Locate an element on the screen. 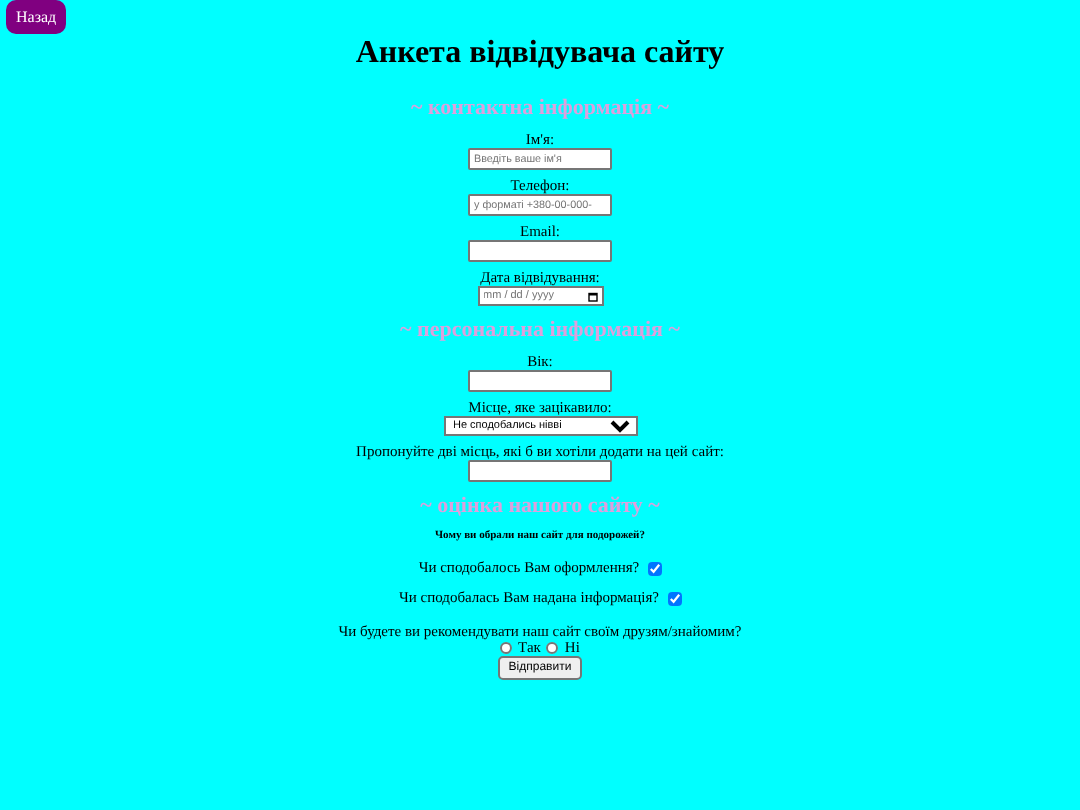 This screenshot has width=1080, height=810. calendar-icon is located at coordinates (592, 297).